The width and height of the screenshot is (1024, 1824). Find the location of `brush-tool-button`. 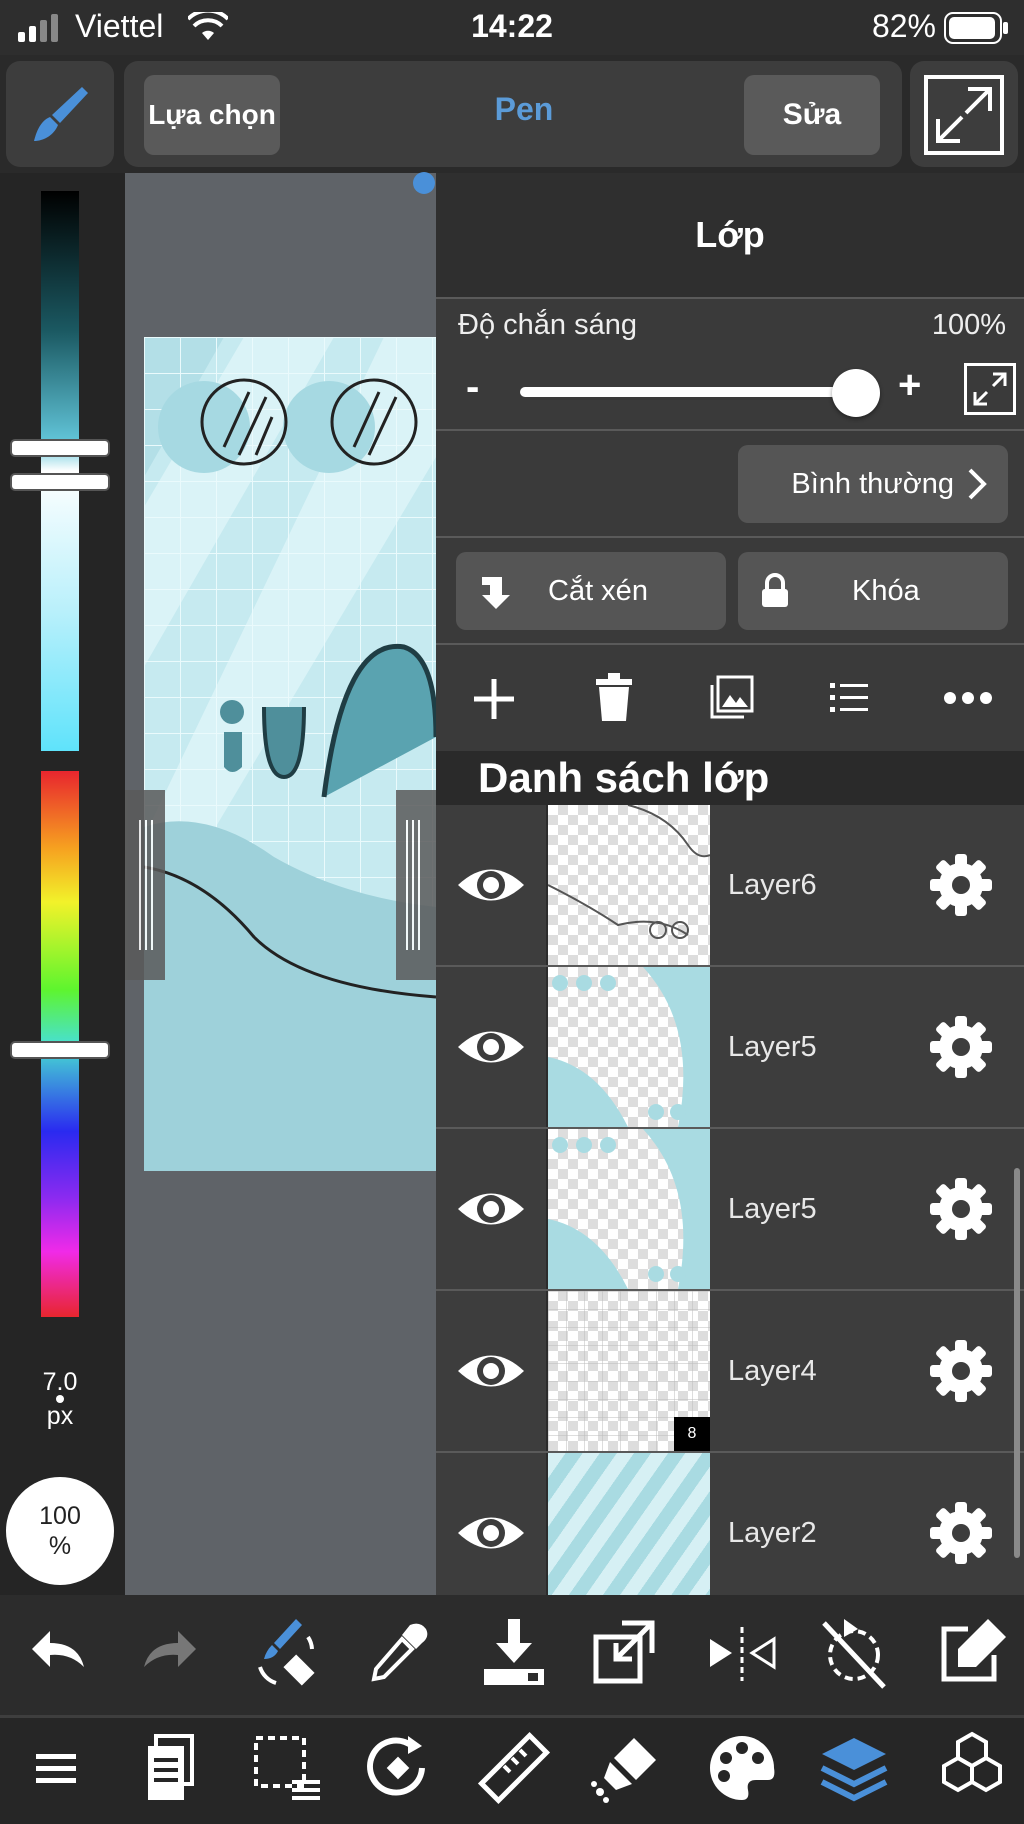

brush-tool-button is located at coordinates (60, 114).